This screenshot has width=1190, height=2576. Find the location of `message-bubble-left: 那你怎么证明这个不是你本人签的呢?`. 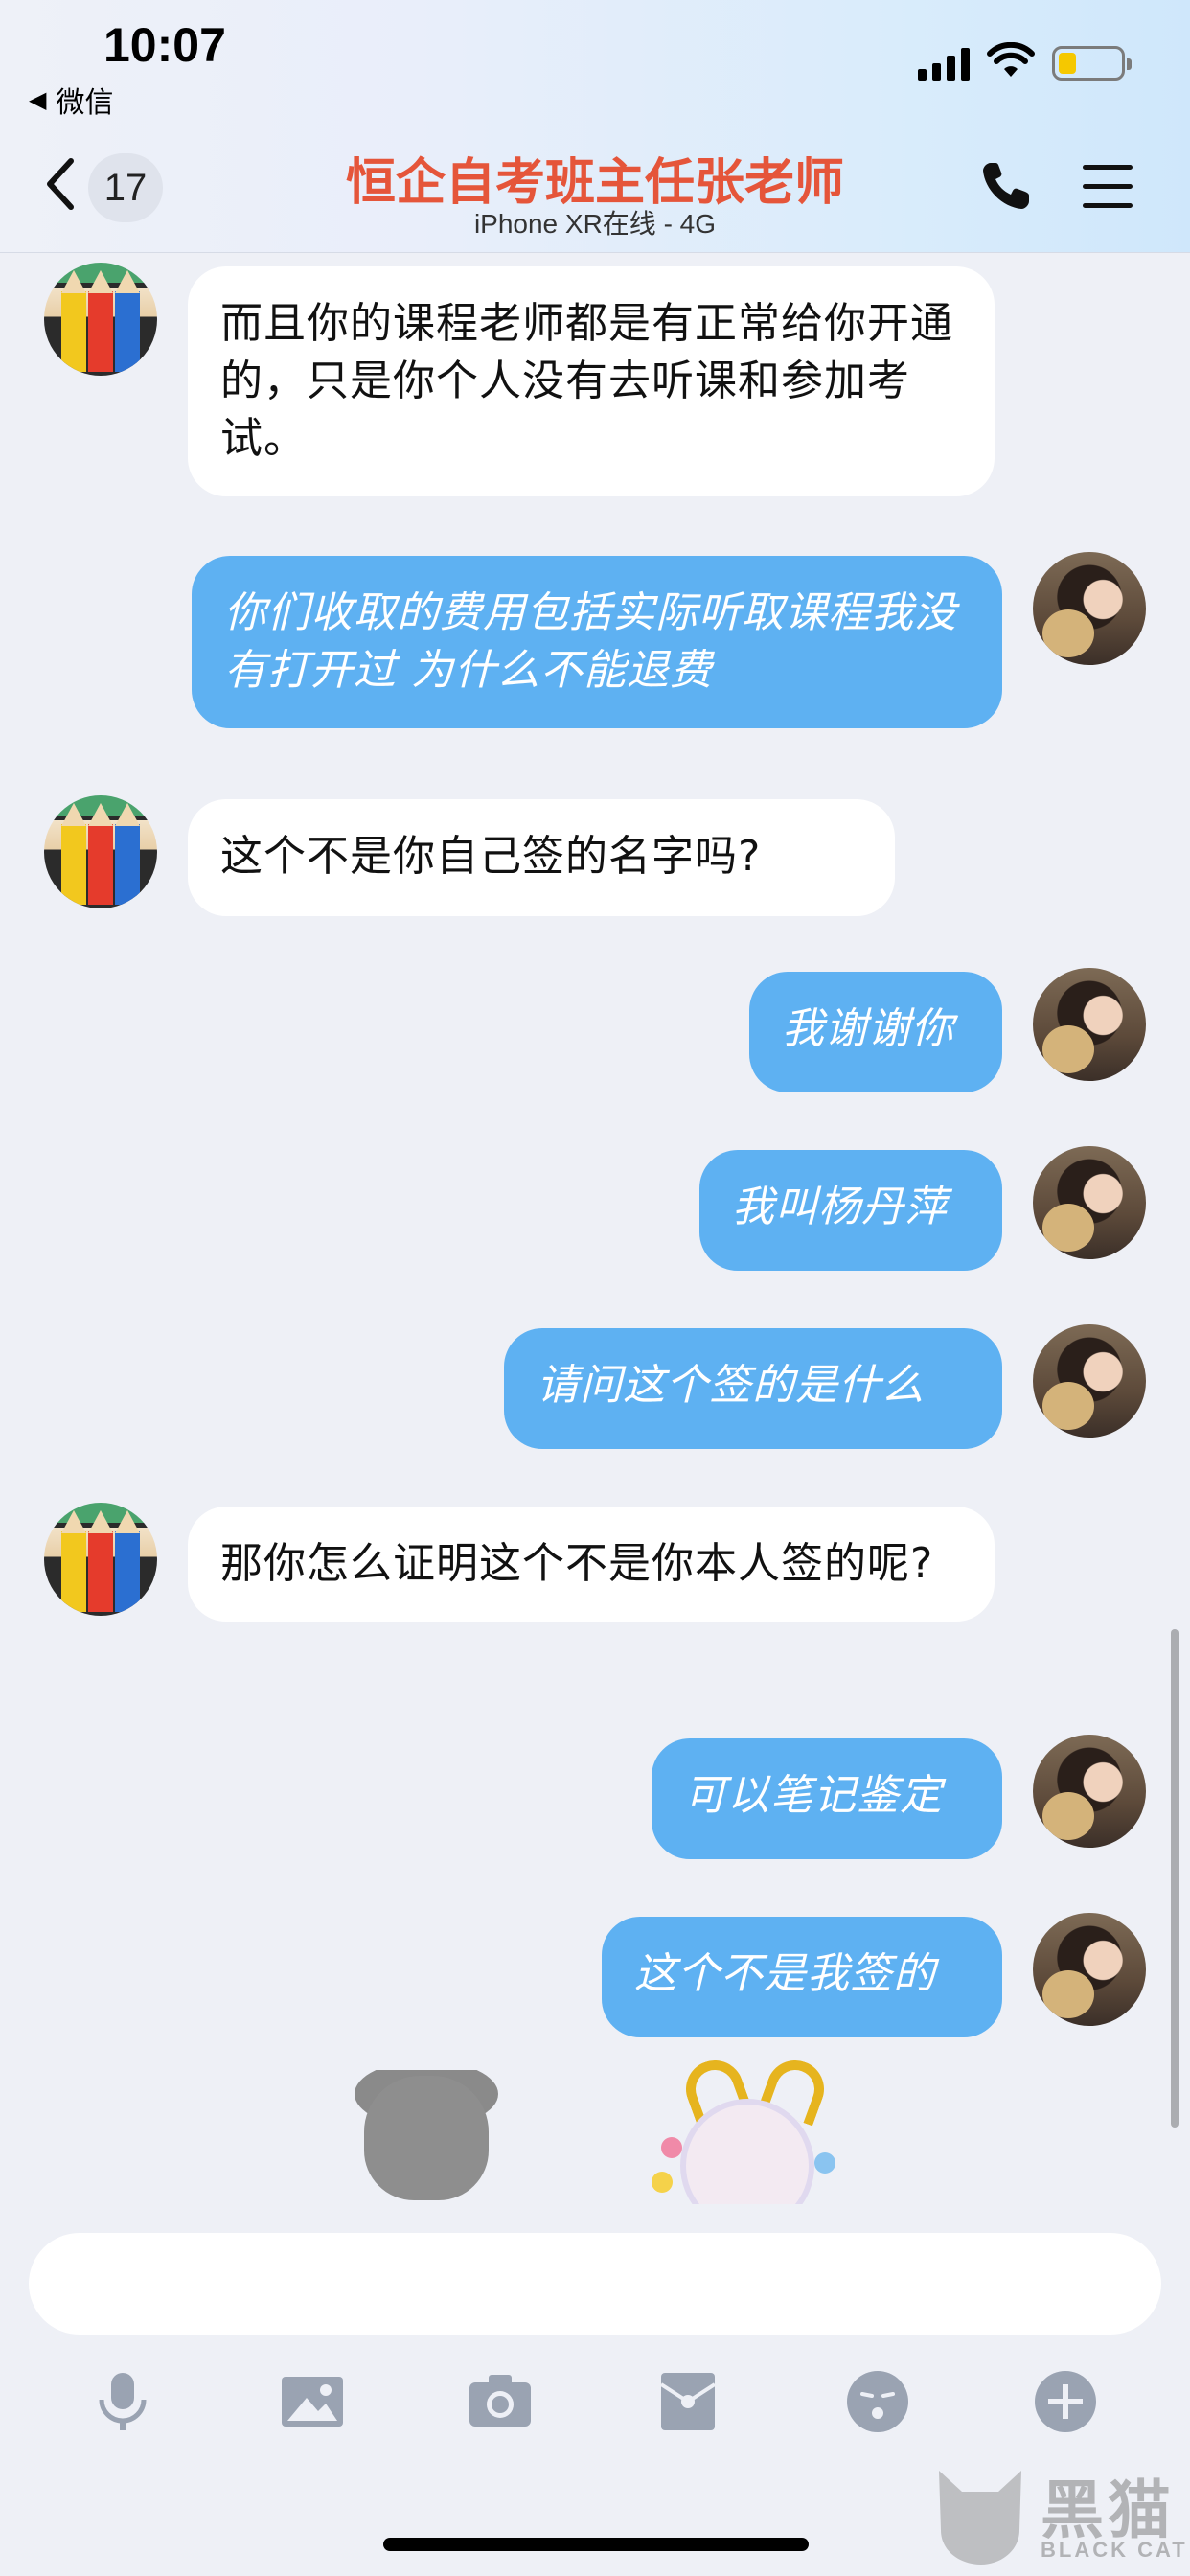

message-bubble-left: 那你怎么证明这个不是你本人签的呢? is located at coordinates (591, 1564).